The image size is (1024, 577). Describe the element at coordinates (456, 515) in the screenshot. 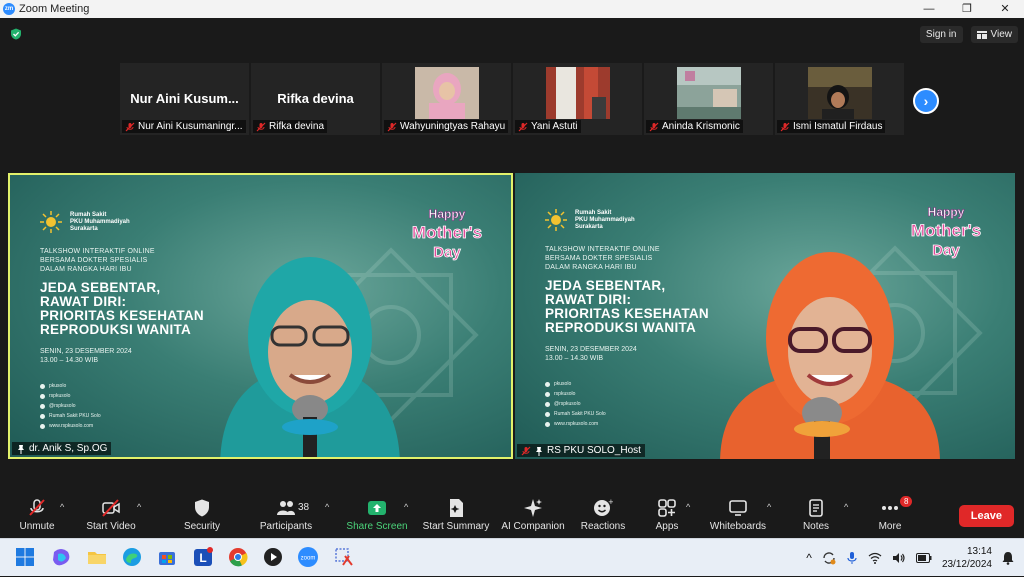

I see `start-summary-button: Start Summary` at that location.